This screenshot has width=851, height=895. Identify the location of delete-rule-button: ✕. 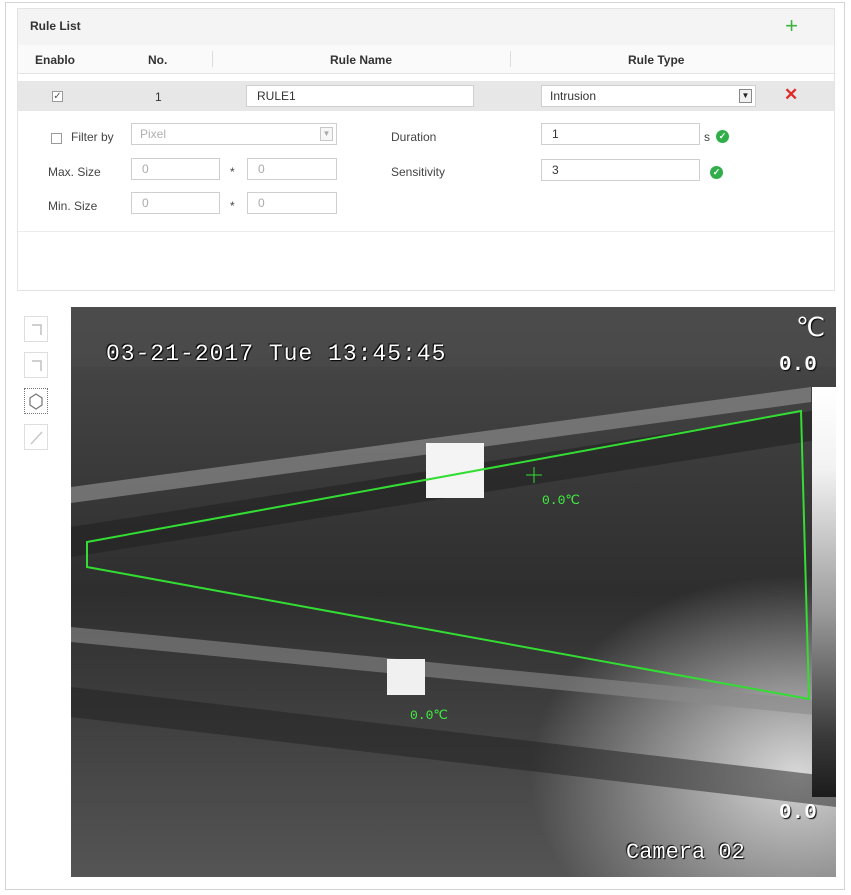
(791, 95).